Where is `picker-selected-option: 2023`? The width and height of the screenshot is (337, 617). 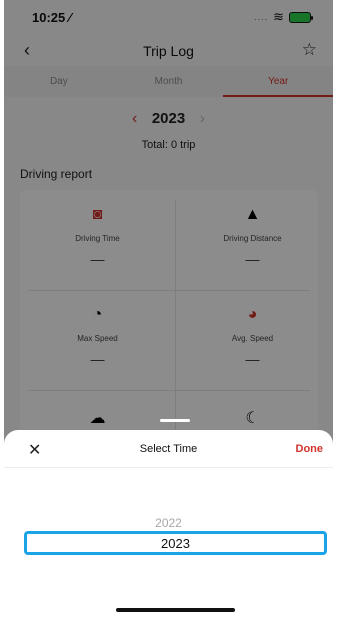 picker-selected-option: 2023 is located at coordinates (175, 543).